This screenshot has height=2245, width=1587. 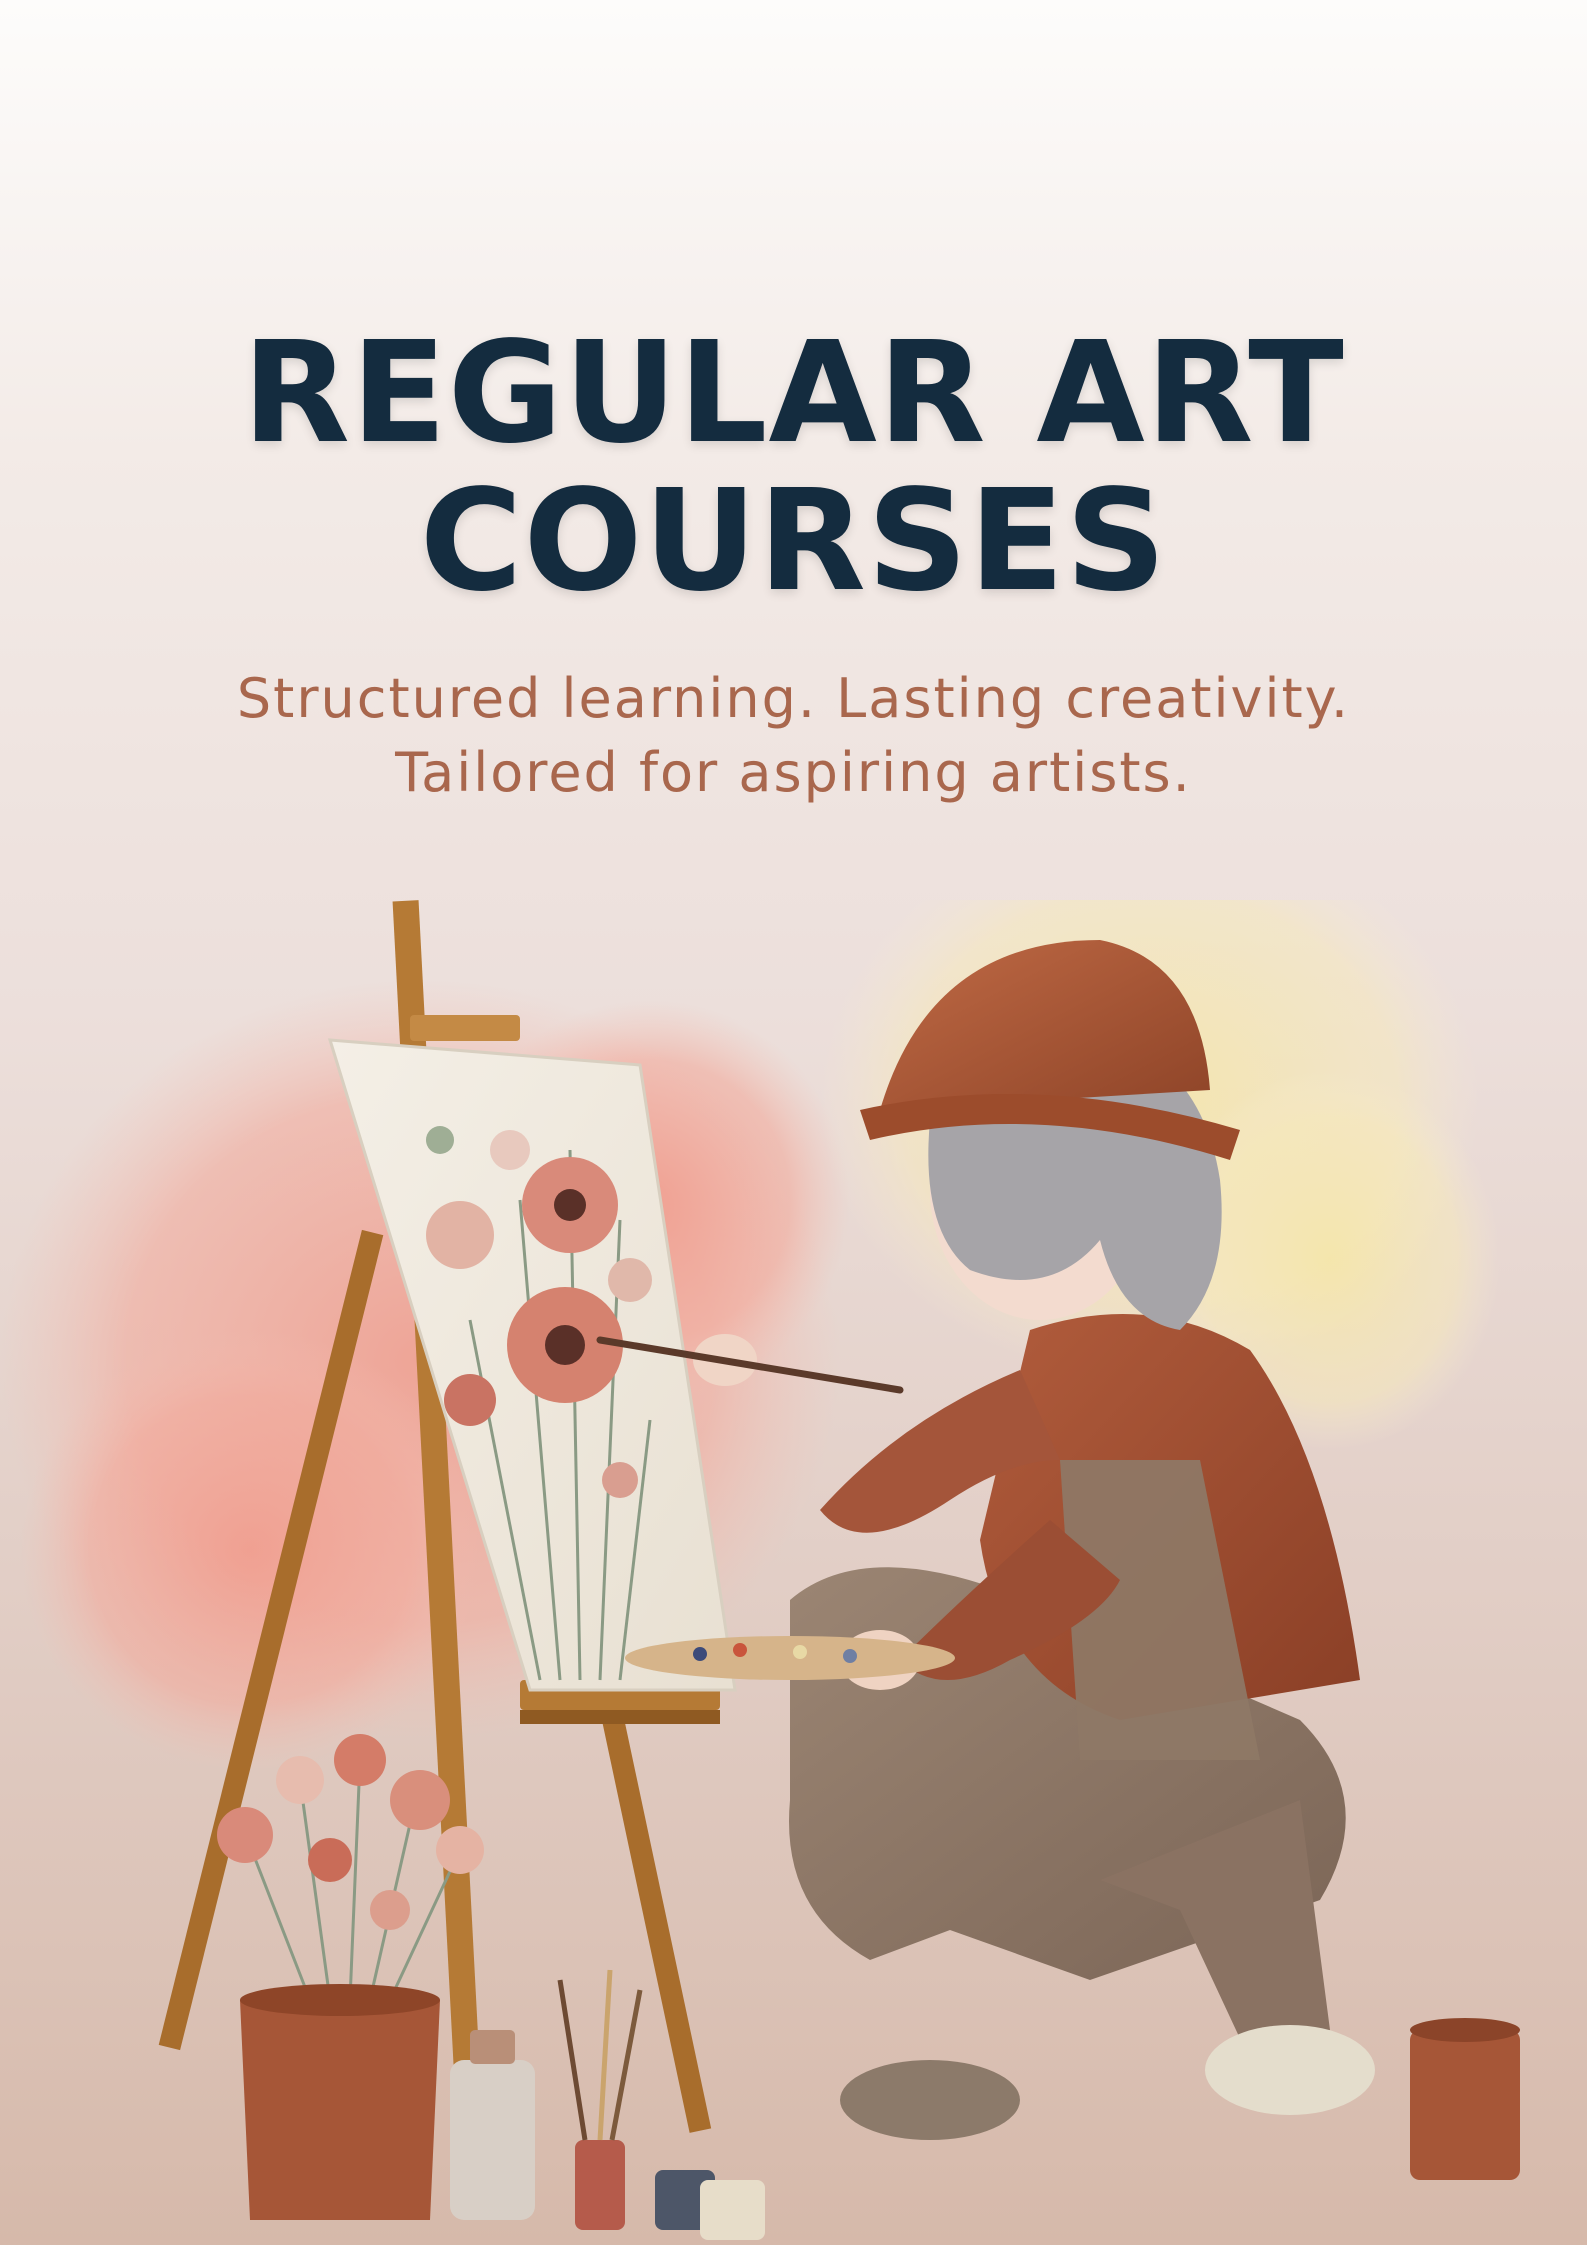 I want to click on title-line-2: COURSES, so click(x=793, y=541).